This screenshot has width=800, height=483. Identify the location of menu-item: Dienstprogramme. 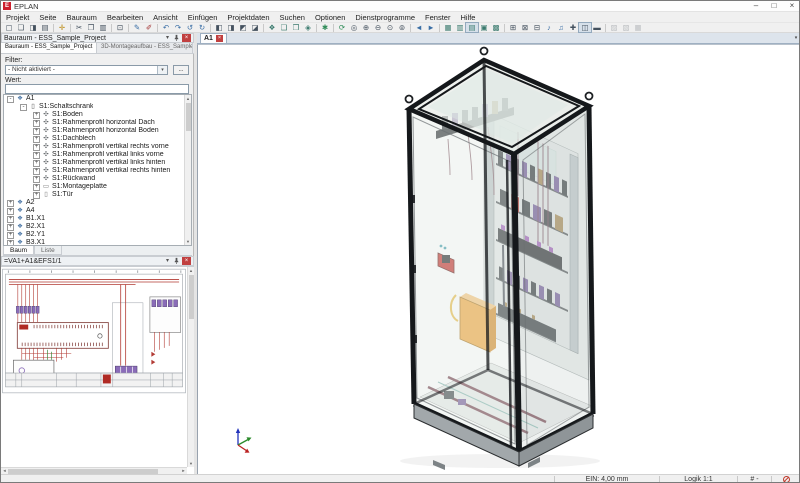
(385, 17).